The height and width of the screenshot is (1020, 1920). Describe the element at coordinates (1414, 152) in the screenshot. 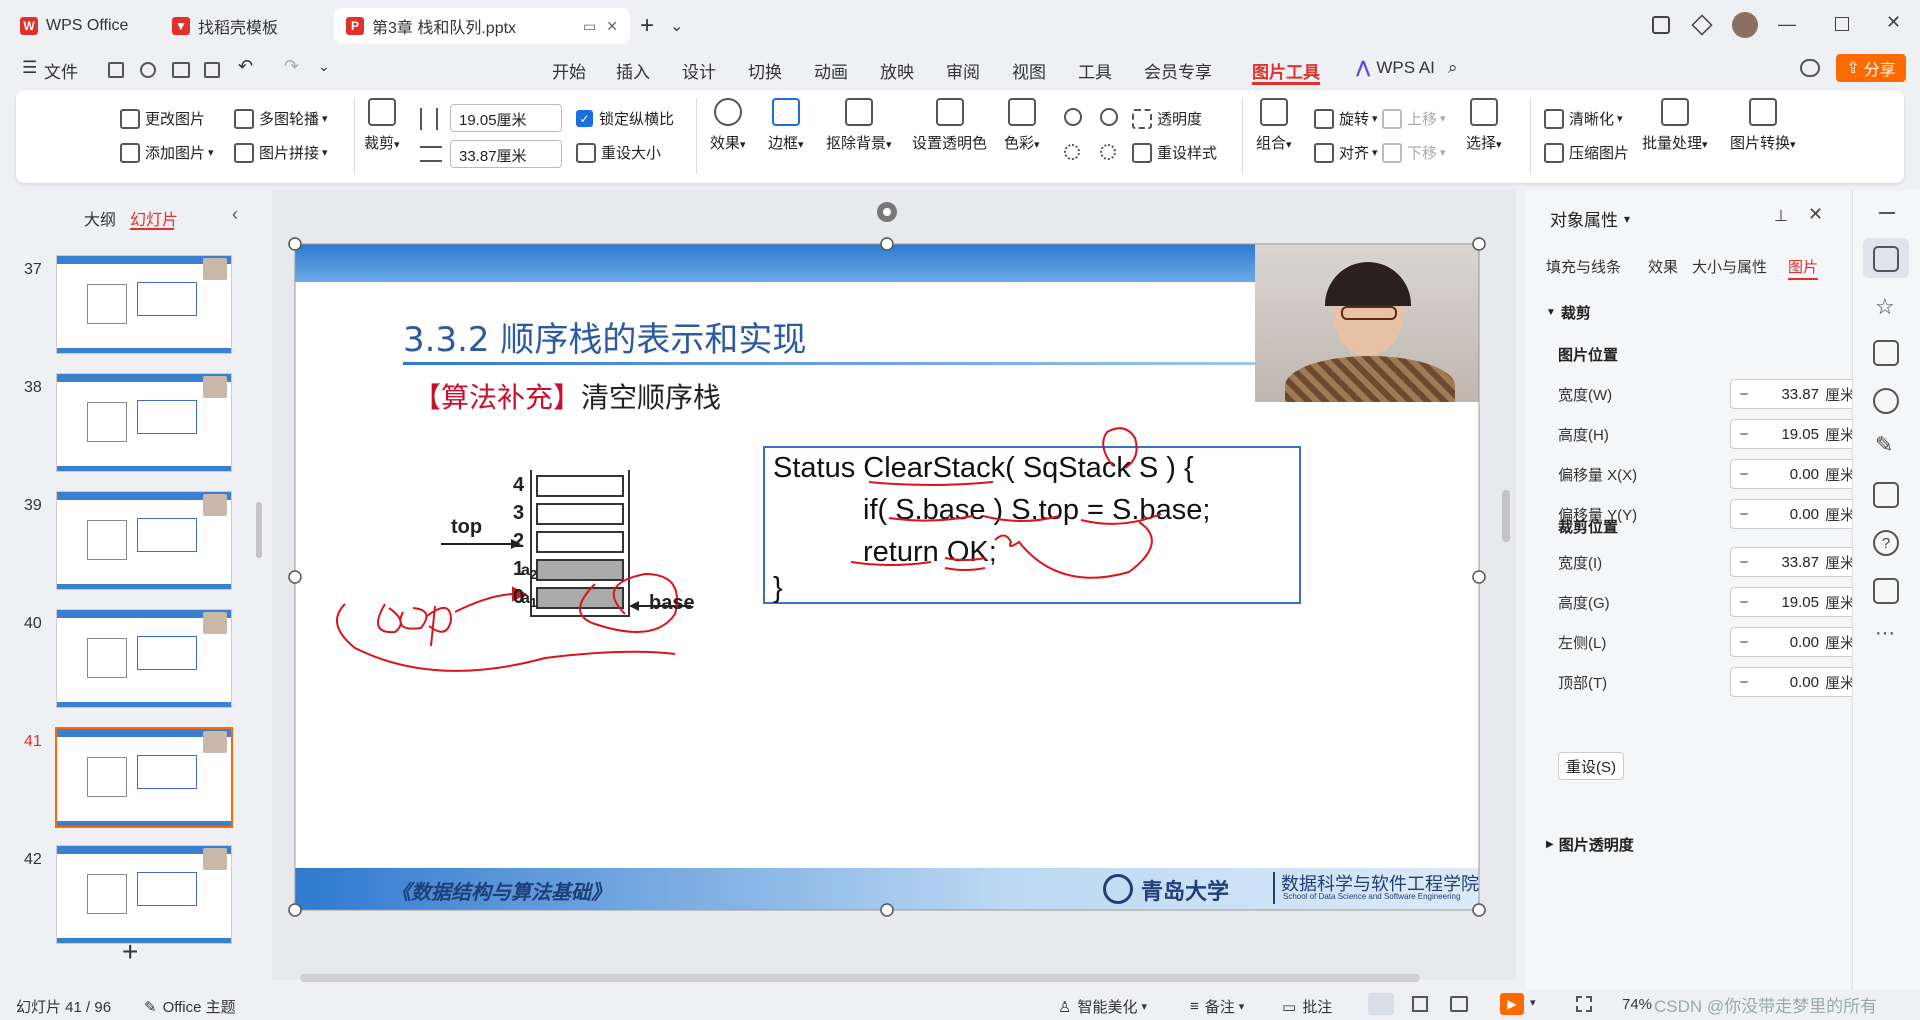

I see `move-down-button: 下移 ▾` at that location.